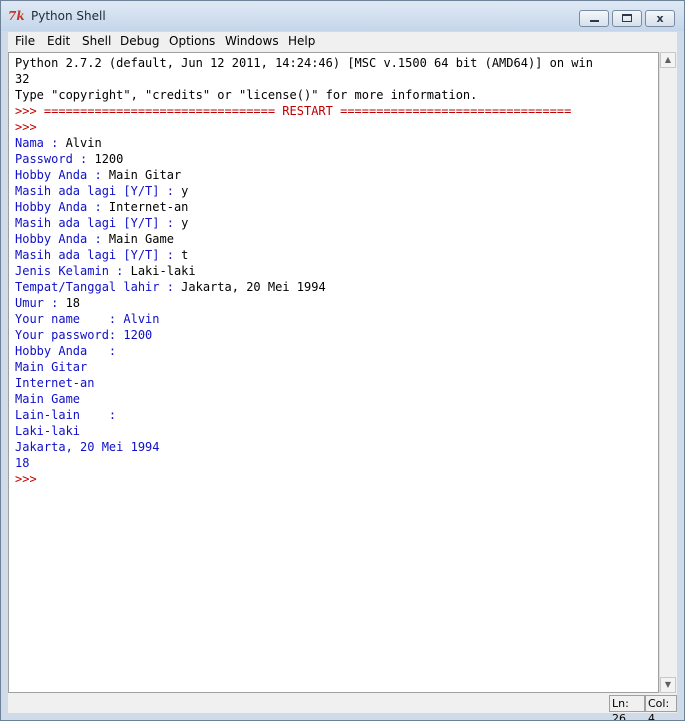 The width and height of the screenshot is (685, 721). Describe the element at coordinates (627, 707) in the screenshot. I see `line-number-status: Ln: 26` at that location.